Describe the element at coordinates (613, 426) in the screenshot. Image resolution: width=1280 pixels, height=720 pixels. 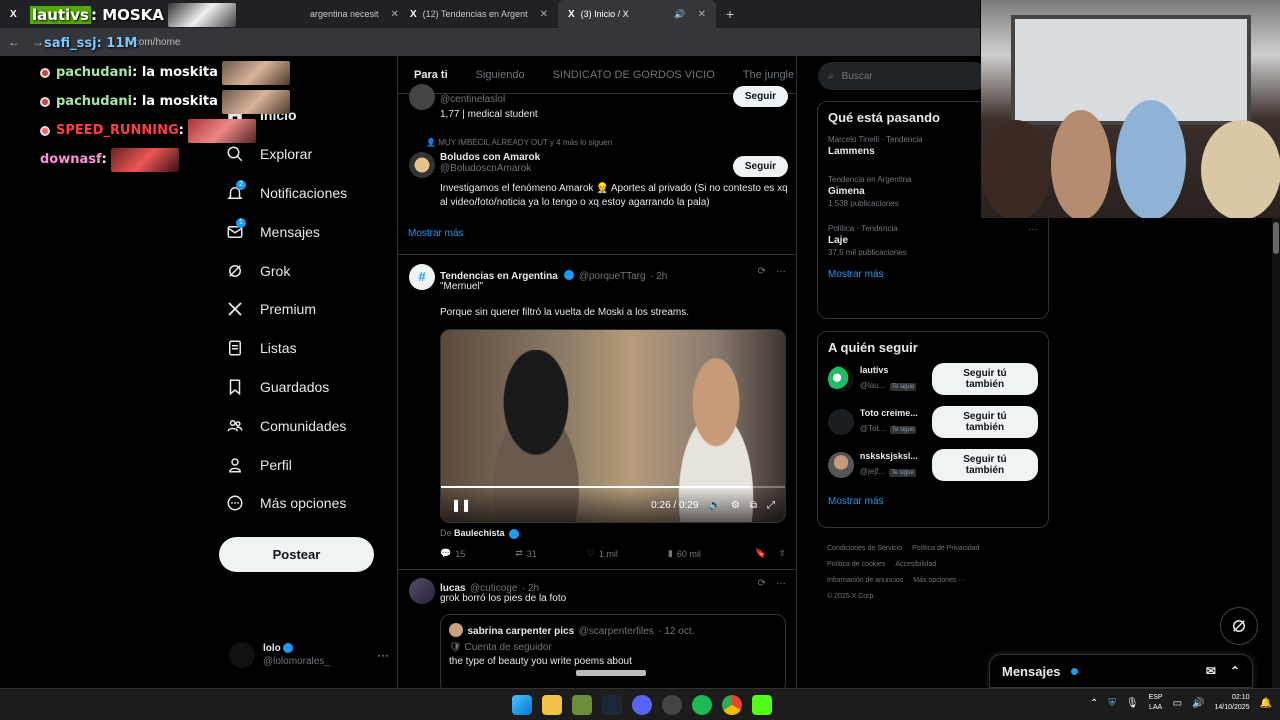
I see `video-player: ❚❚ 0:26 / 0:29 🔊 ⚙ ⧉ ⤢` at that location.